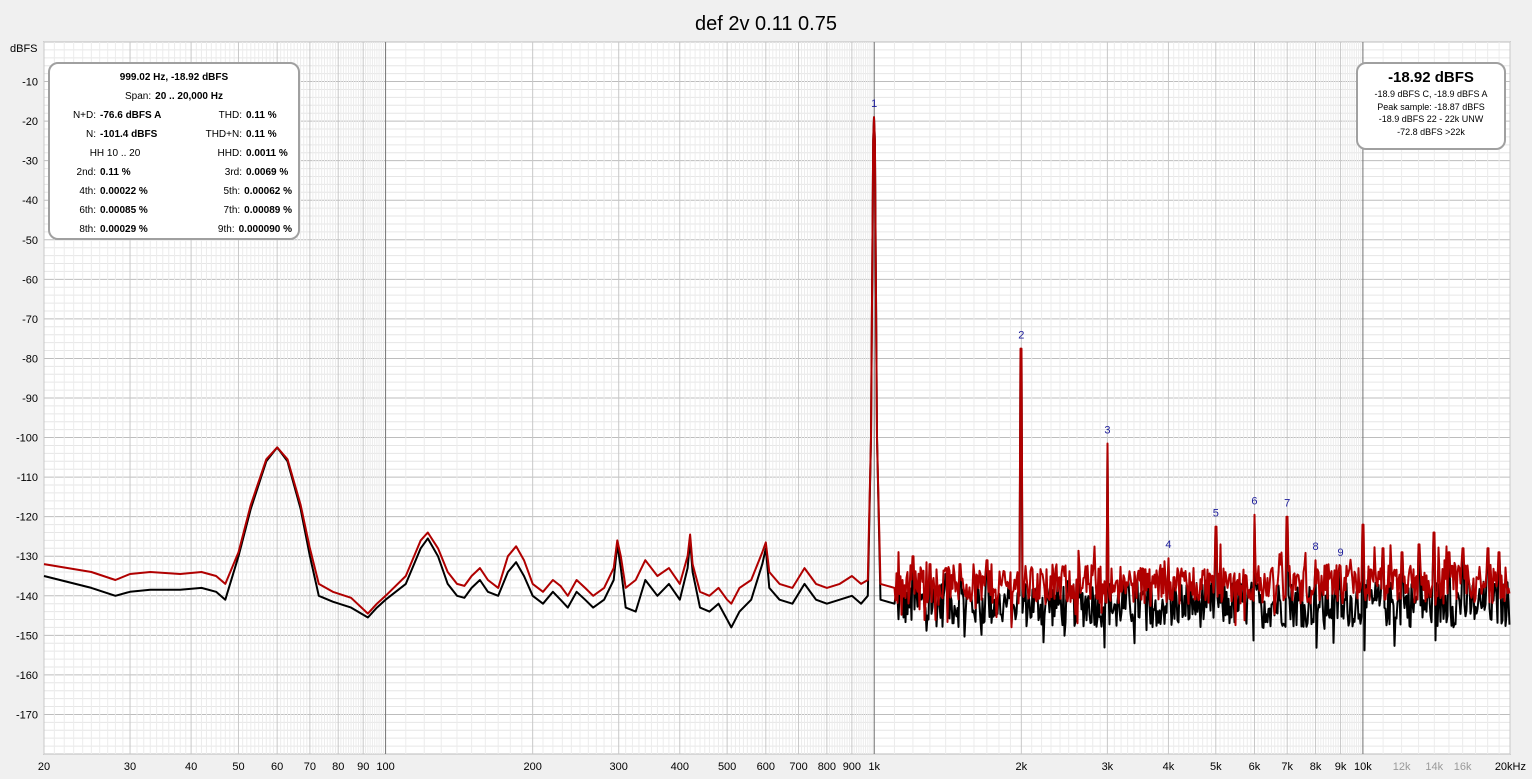 The image size is (1532, 779). I want to click on span-label: Span:, so click(138, 96).